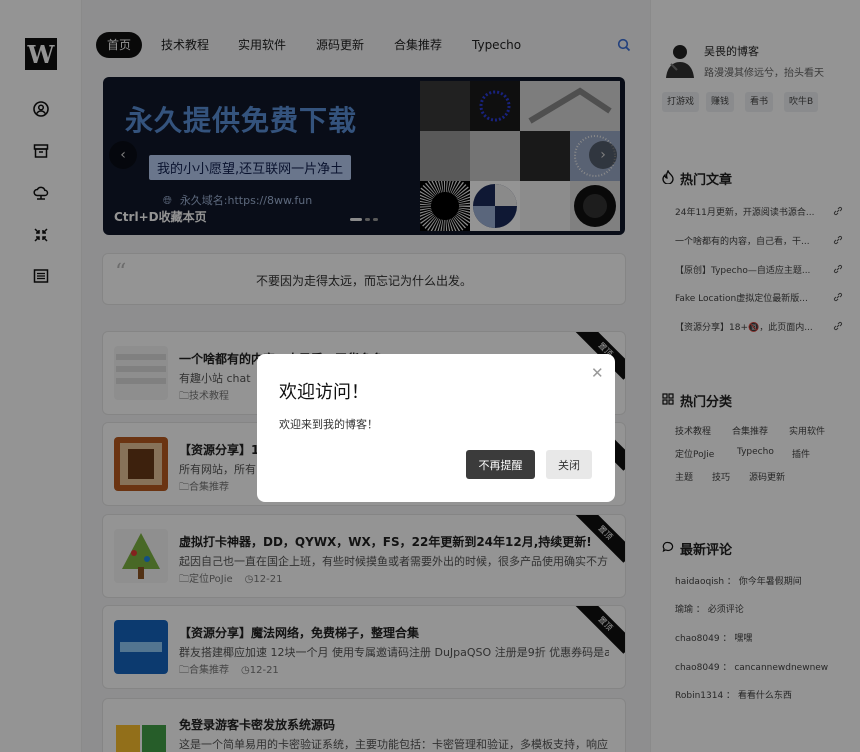 The height and width of the screenshot is (752, 860). I want to click on close-icon: ✕, so click(597, 373).